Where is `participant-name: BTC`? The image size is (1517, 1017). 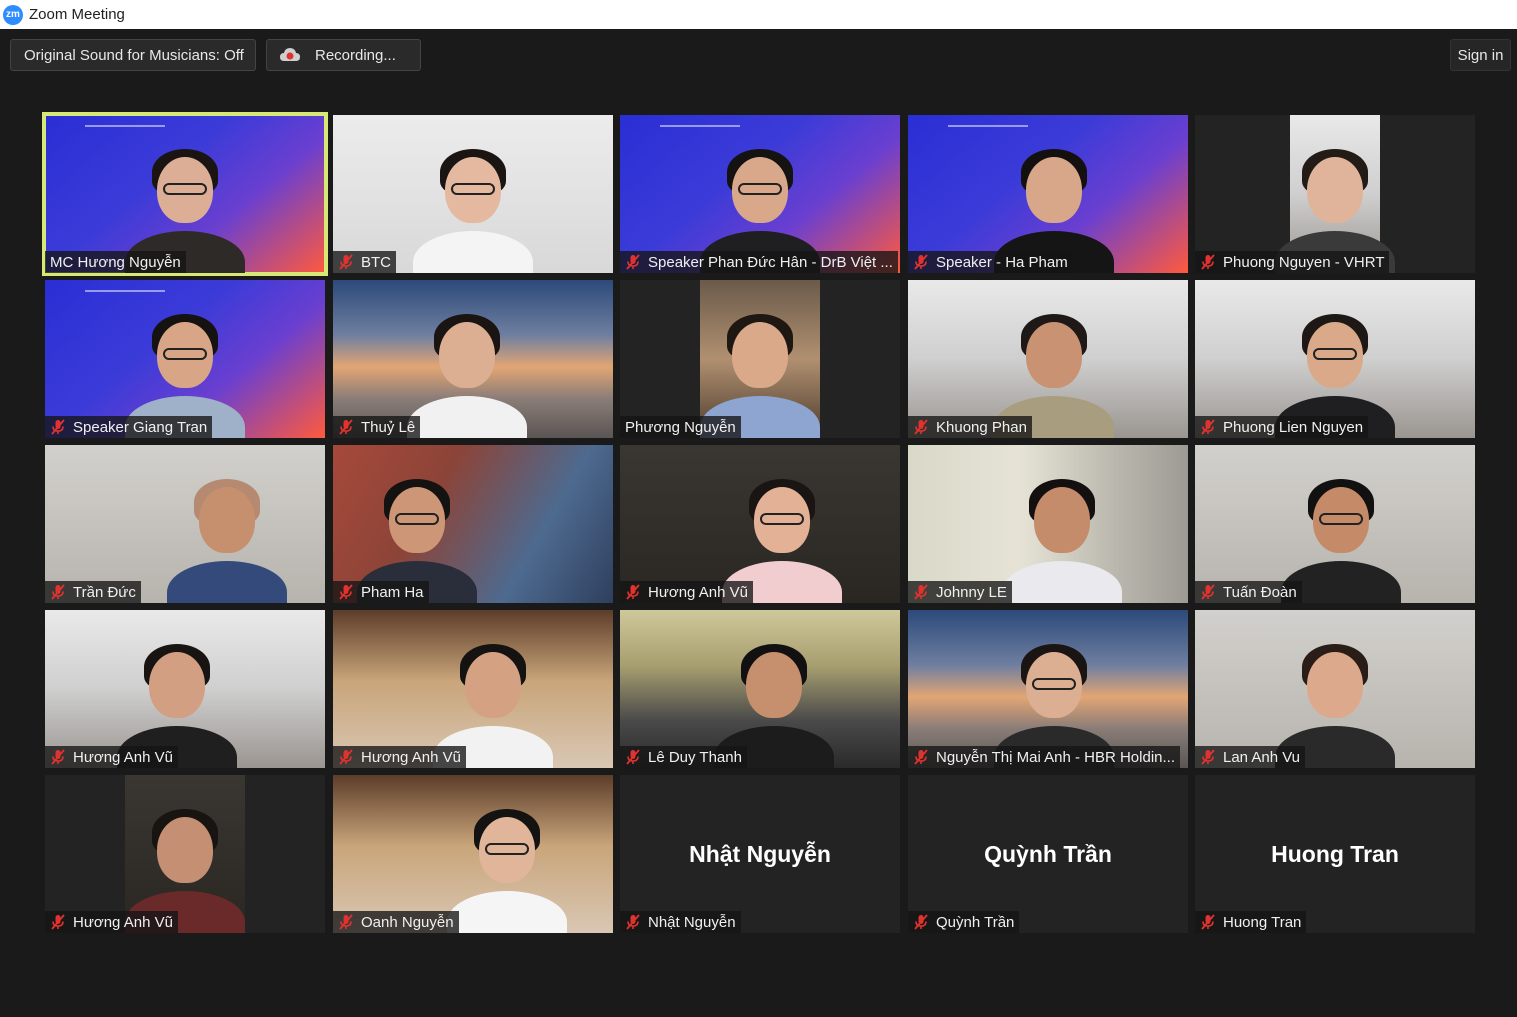 participant-name: BTC is located at coordinates (376, 262).